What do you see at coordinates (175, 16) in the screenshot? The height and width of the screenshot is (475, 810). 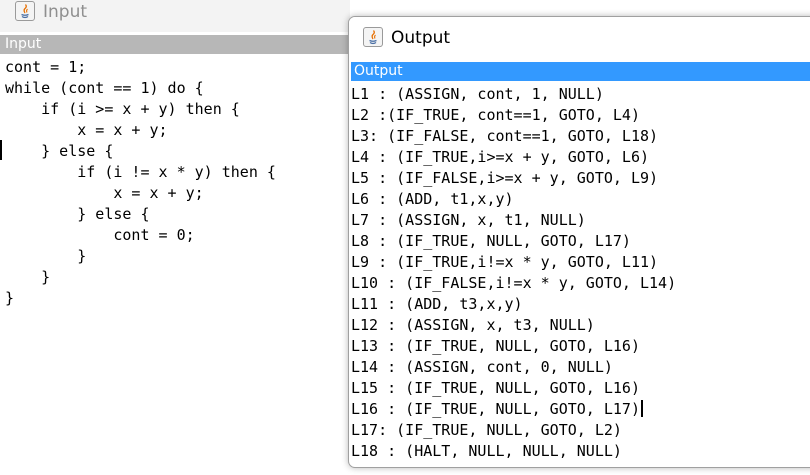 I see `input-window-titlebar: Input` at bounding box center [175, 16].